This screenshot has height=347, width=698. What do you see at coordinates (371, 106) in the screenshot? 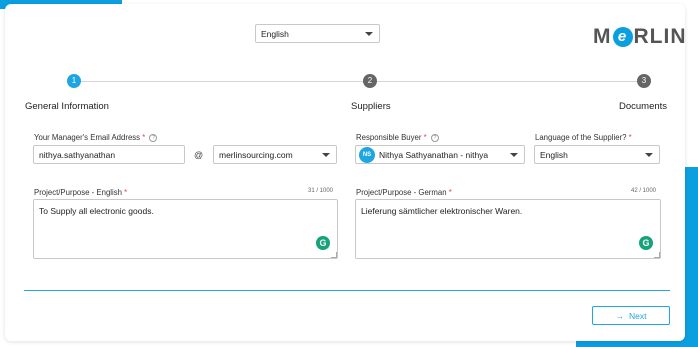
I see `step-2-label: Suppliers` at bounding box center [371, 106].